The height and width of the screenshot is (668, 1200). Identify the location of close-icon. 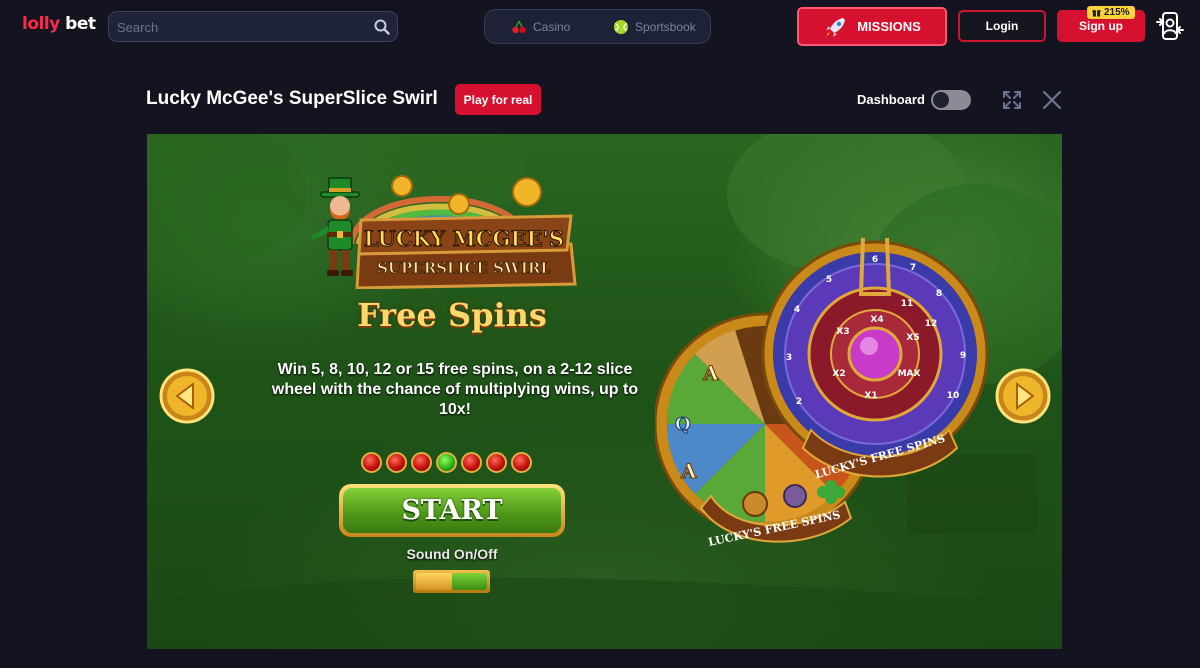
(1052, 100).